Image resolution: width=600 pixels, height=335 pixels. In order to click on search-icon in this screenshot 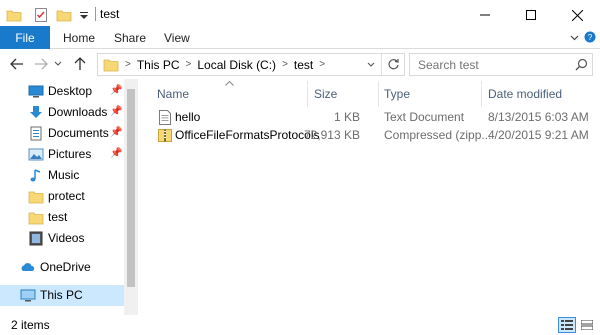, I will do `click(581, 64)`.